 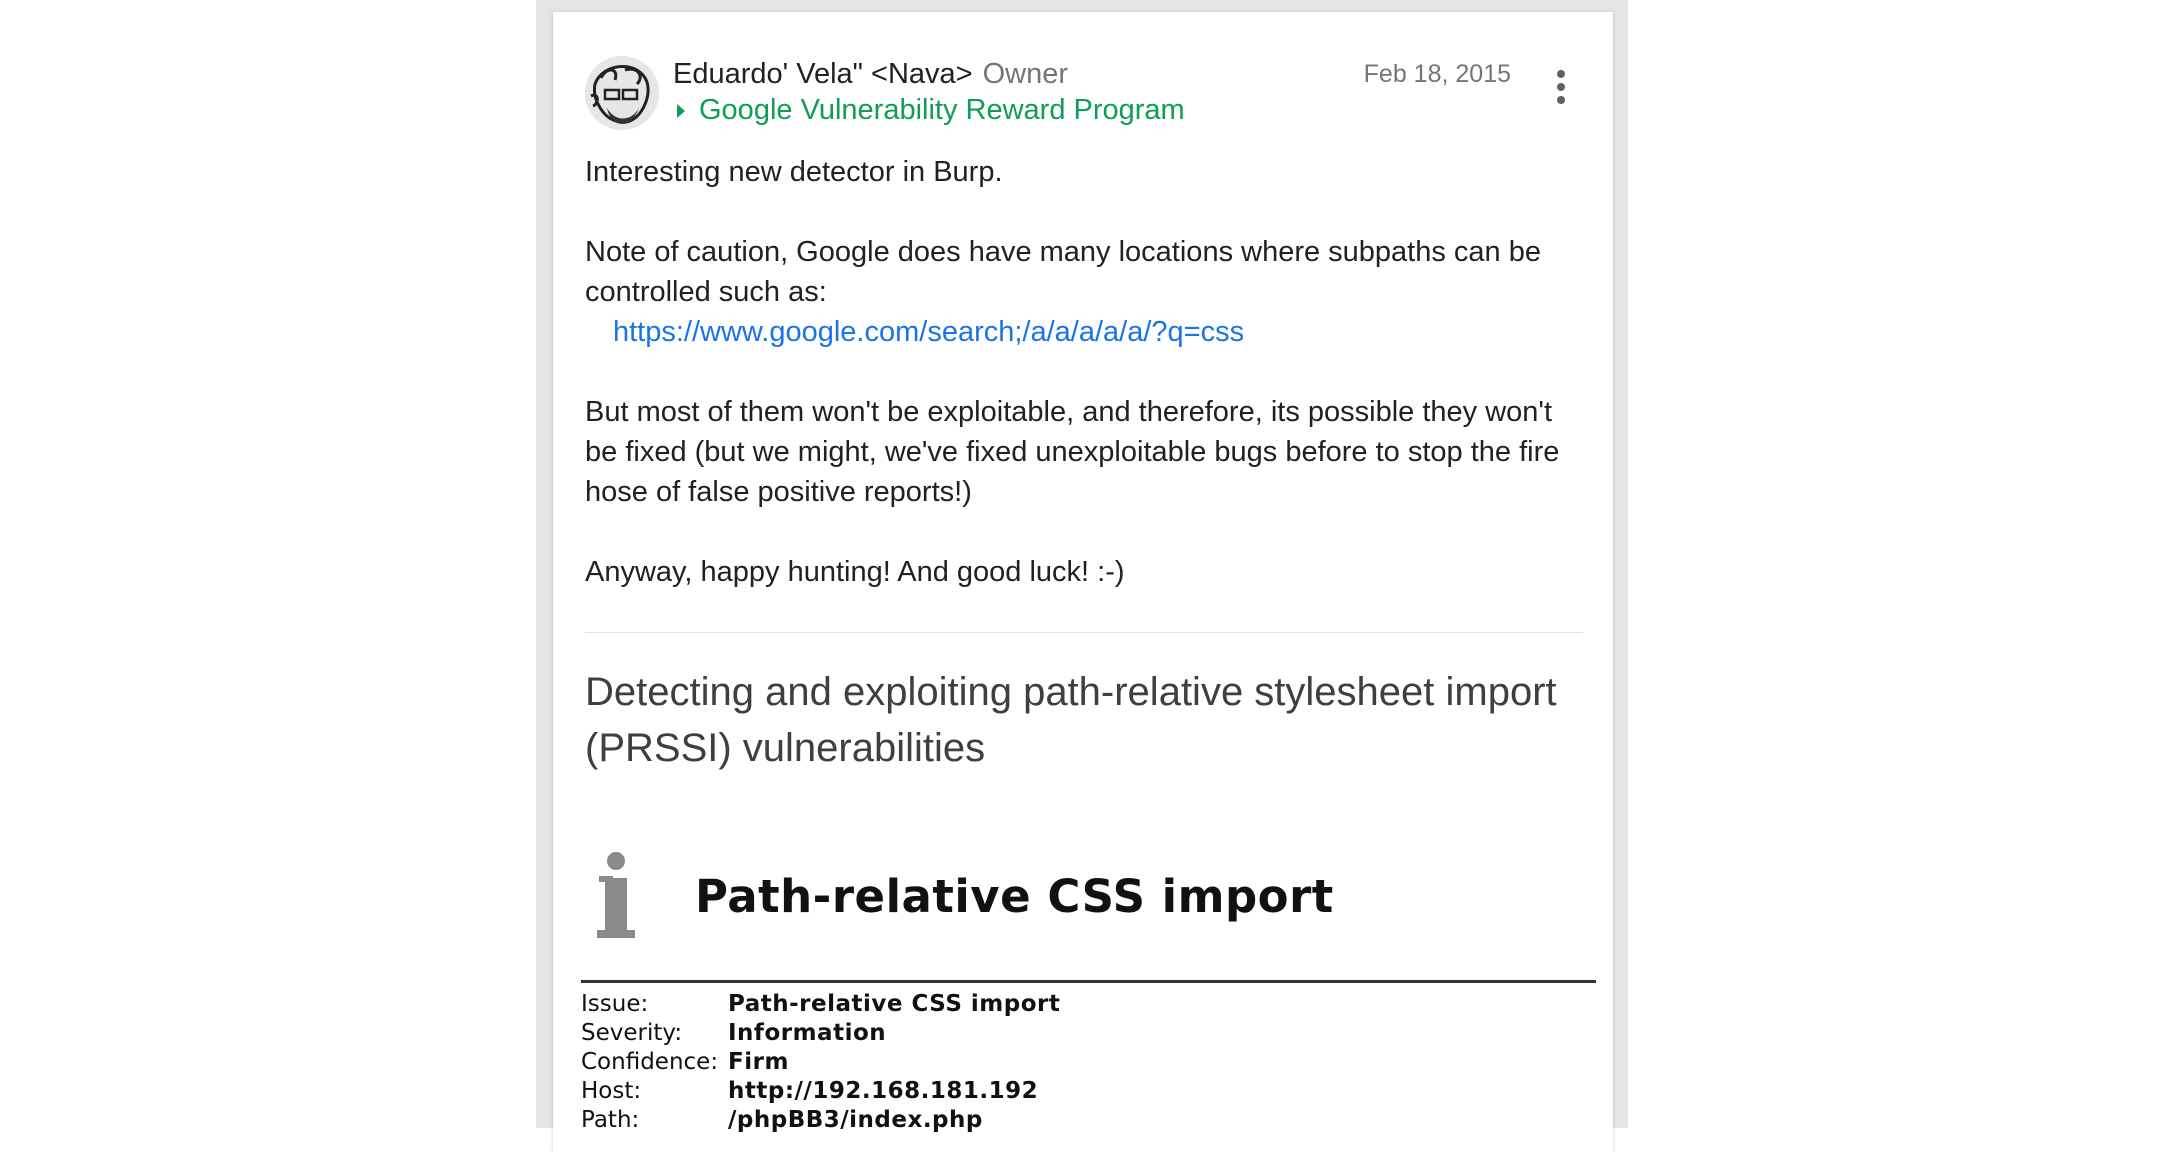 I want to click on burp-row: Host: http://192.168.181.192, so click(x=820, y=1091).